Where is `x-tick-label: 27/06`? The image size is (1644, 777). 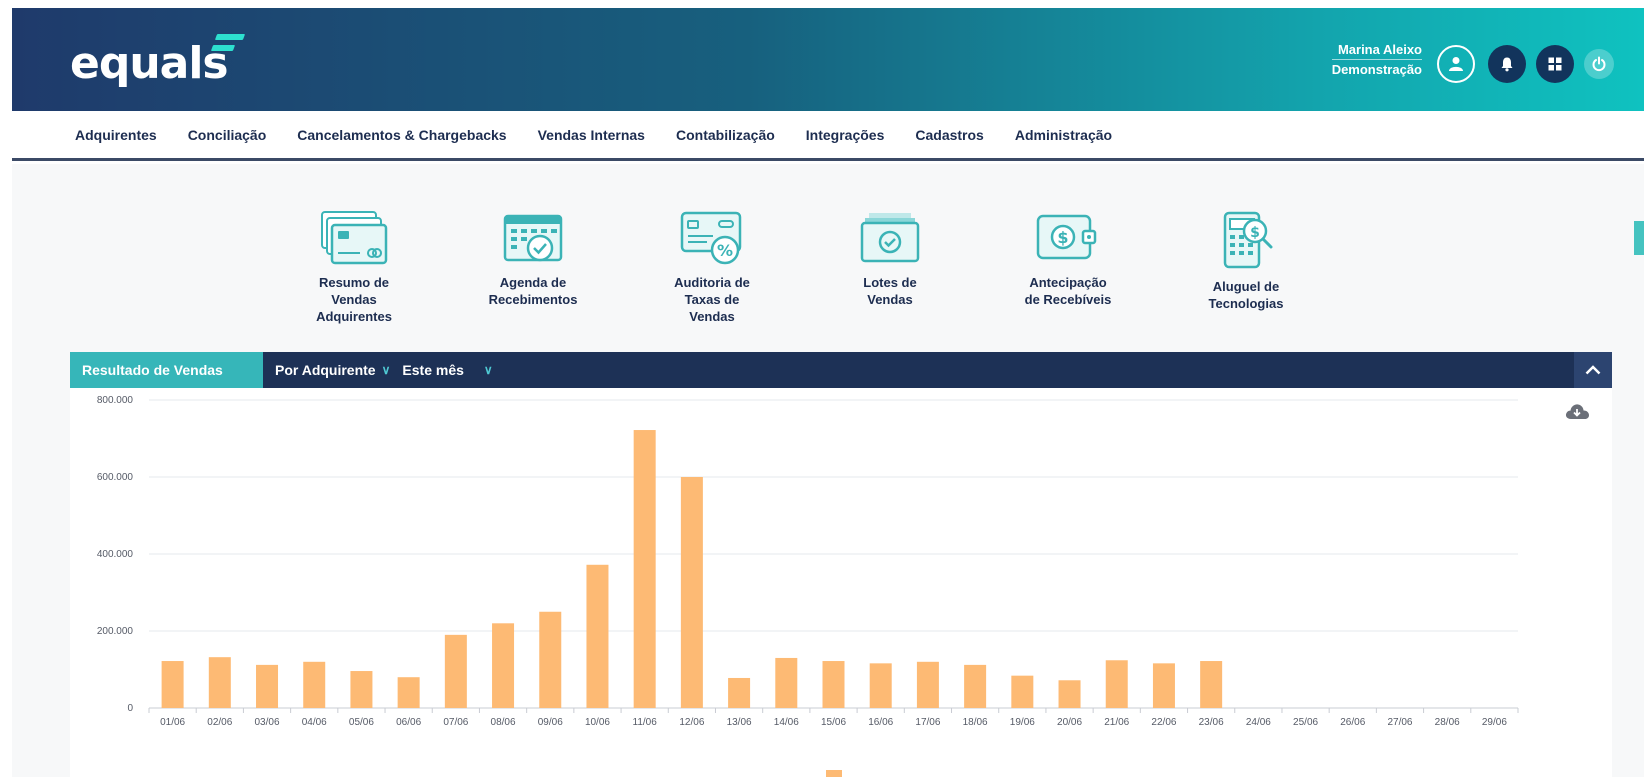
x-tick-label: 27/06 is located at coordinates (1399, 722).